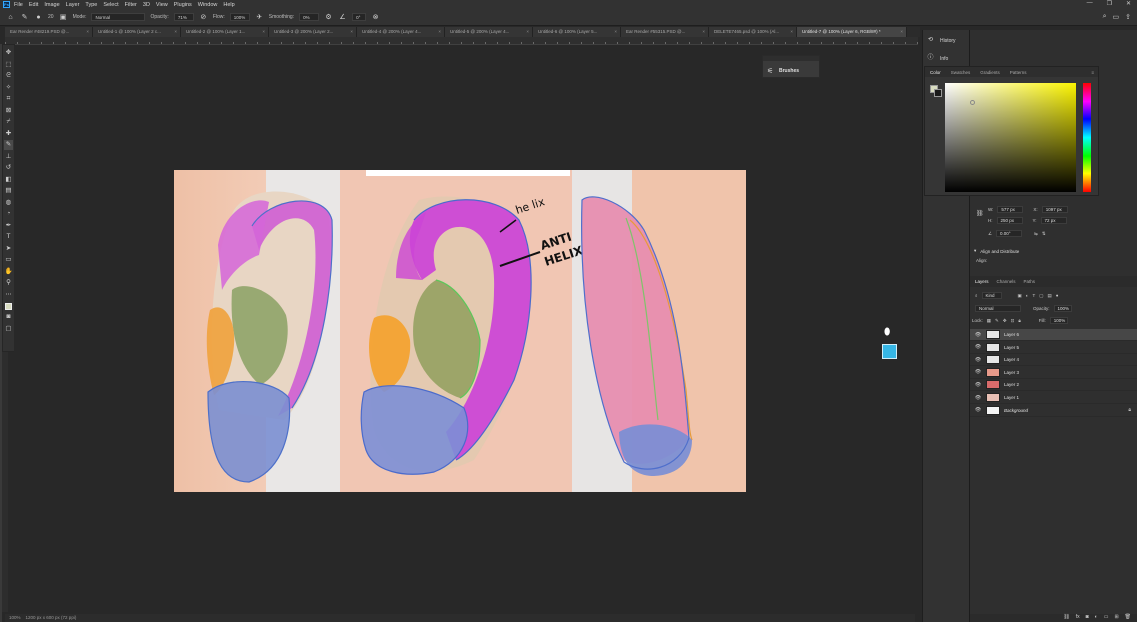 The height and width of the screenshot is (622, 1137). Describe the element at coordinates (1034, 295) in the screenshot. I see `filter-type-icon: T` at that location.